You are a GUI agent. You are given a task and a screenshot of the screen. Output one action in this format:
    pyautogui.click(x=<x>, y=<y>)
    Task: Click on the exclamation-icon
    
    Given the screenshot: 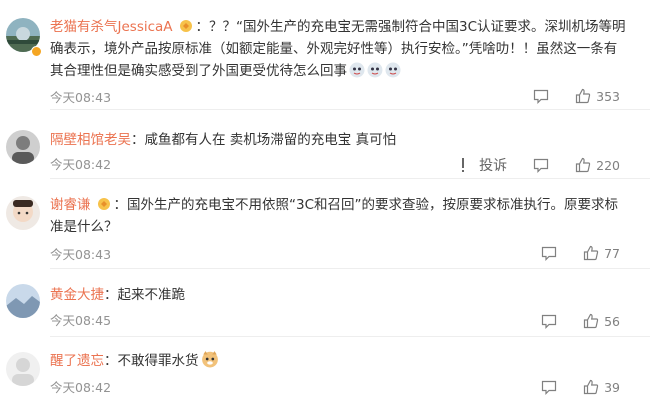 What is the action you would take?
    pyautogui.click(x=463, y=165)
    